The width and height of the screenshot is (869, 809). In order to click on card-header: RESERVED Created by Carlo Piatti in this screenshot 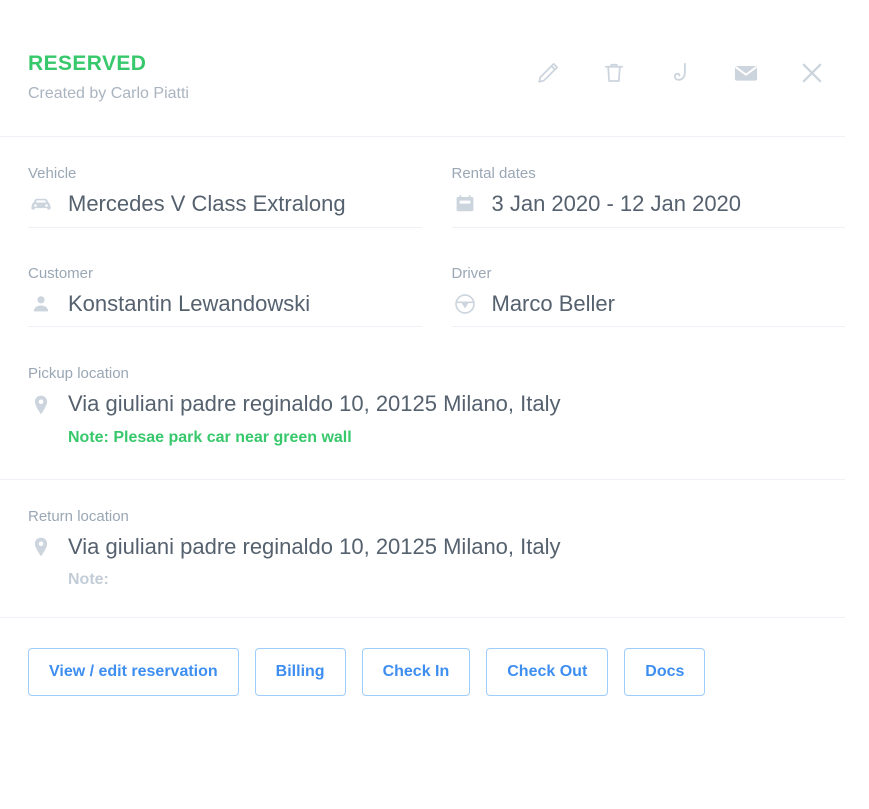, I will do `click(434, 51)`.